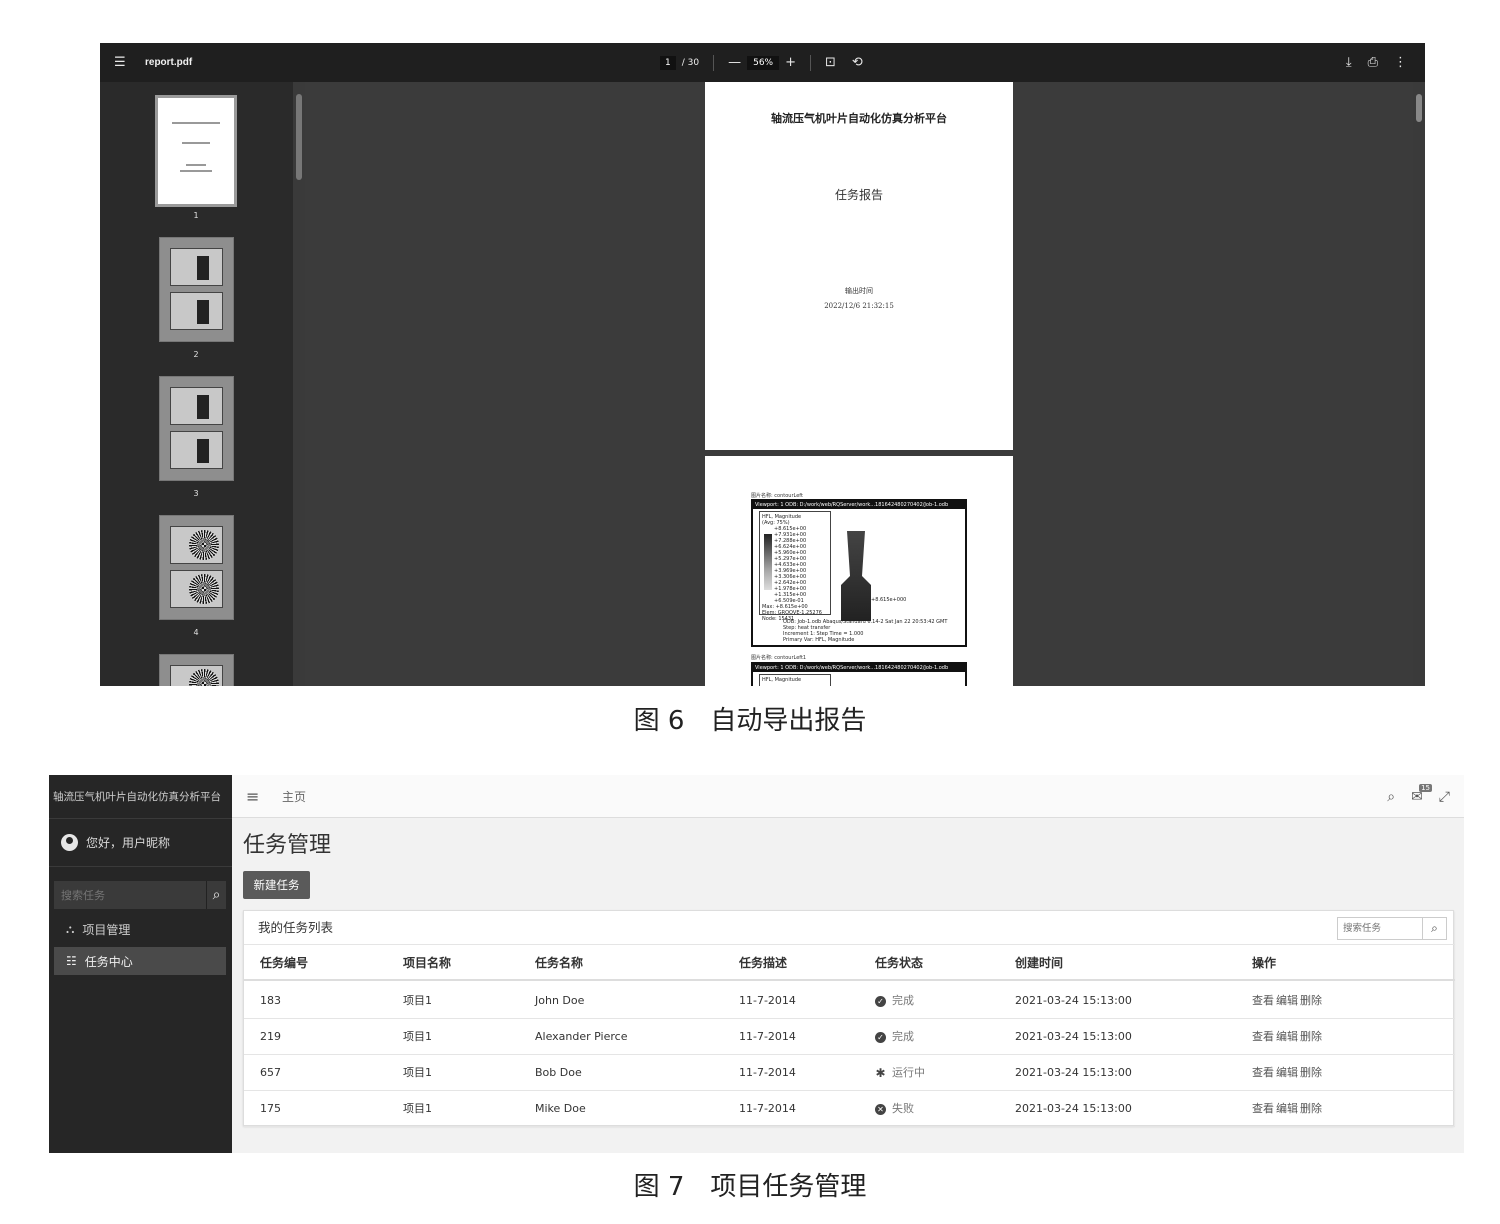 The width and height of the screenshot is (1500, 1224). I want to click on hamburger-menu-icon: ☰, so click(120, 62).